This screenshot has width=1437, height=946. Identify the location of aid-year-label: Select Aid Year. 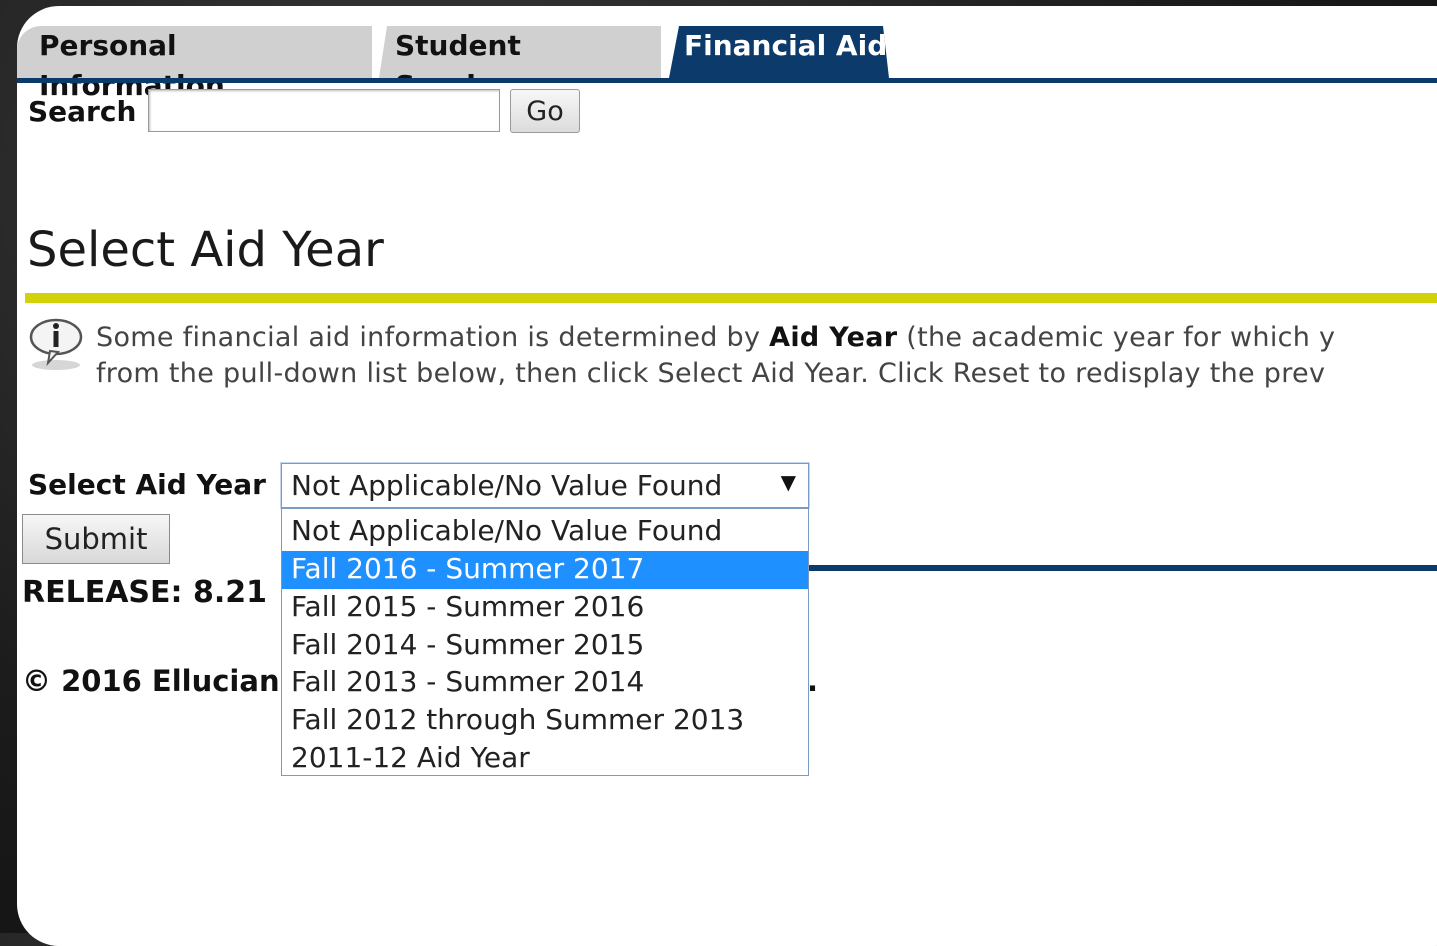
(147, 484).